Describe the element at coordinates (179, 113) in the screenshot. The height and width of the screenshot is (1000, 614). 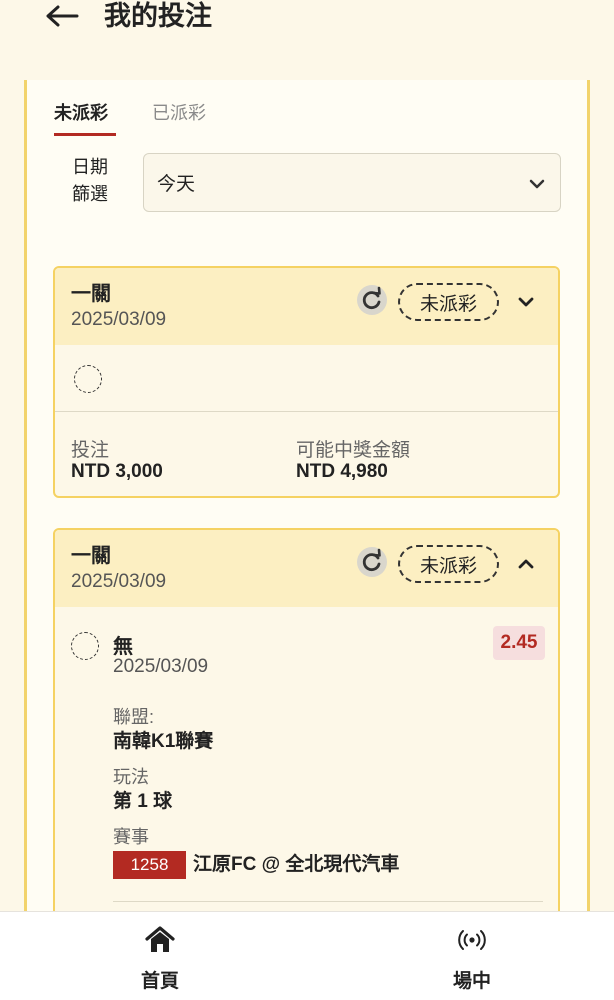
I see `tab-settled: 已派彩` at that location.